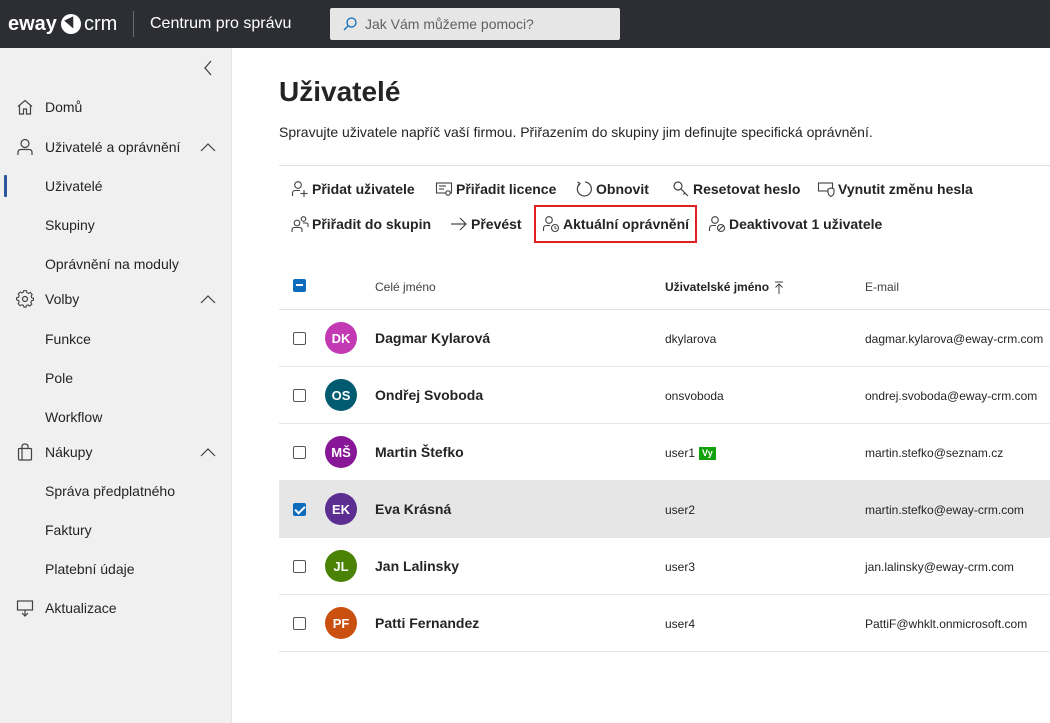  What do you see at coordinates (68, 530) in the screenshot?
I see `sidebar-item-label: Faktury` at bounding box center [68, 530].